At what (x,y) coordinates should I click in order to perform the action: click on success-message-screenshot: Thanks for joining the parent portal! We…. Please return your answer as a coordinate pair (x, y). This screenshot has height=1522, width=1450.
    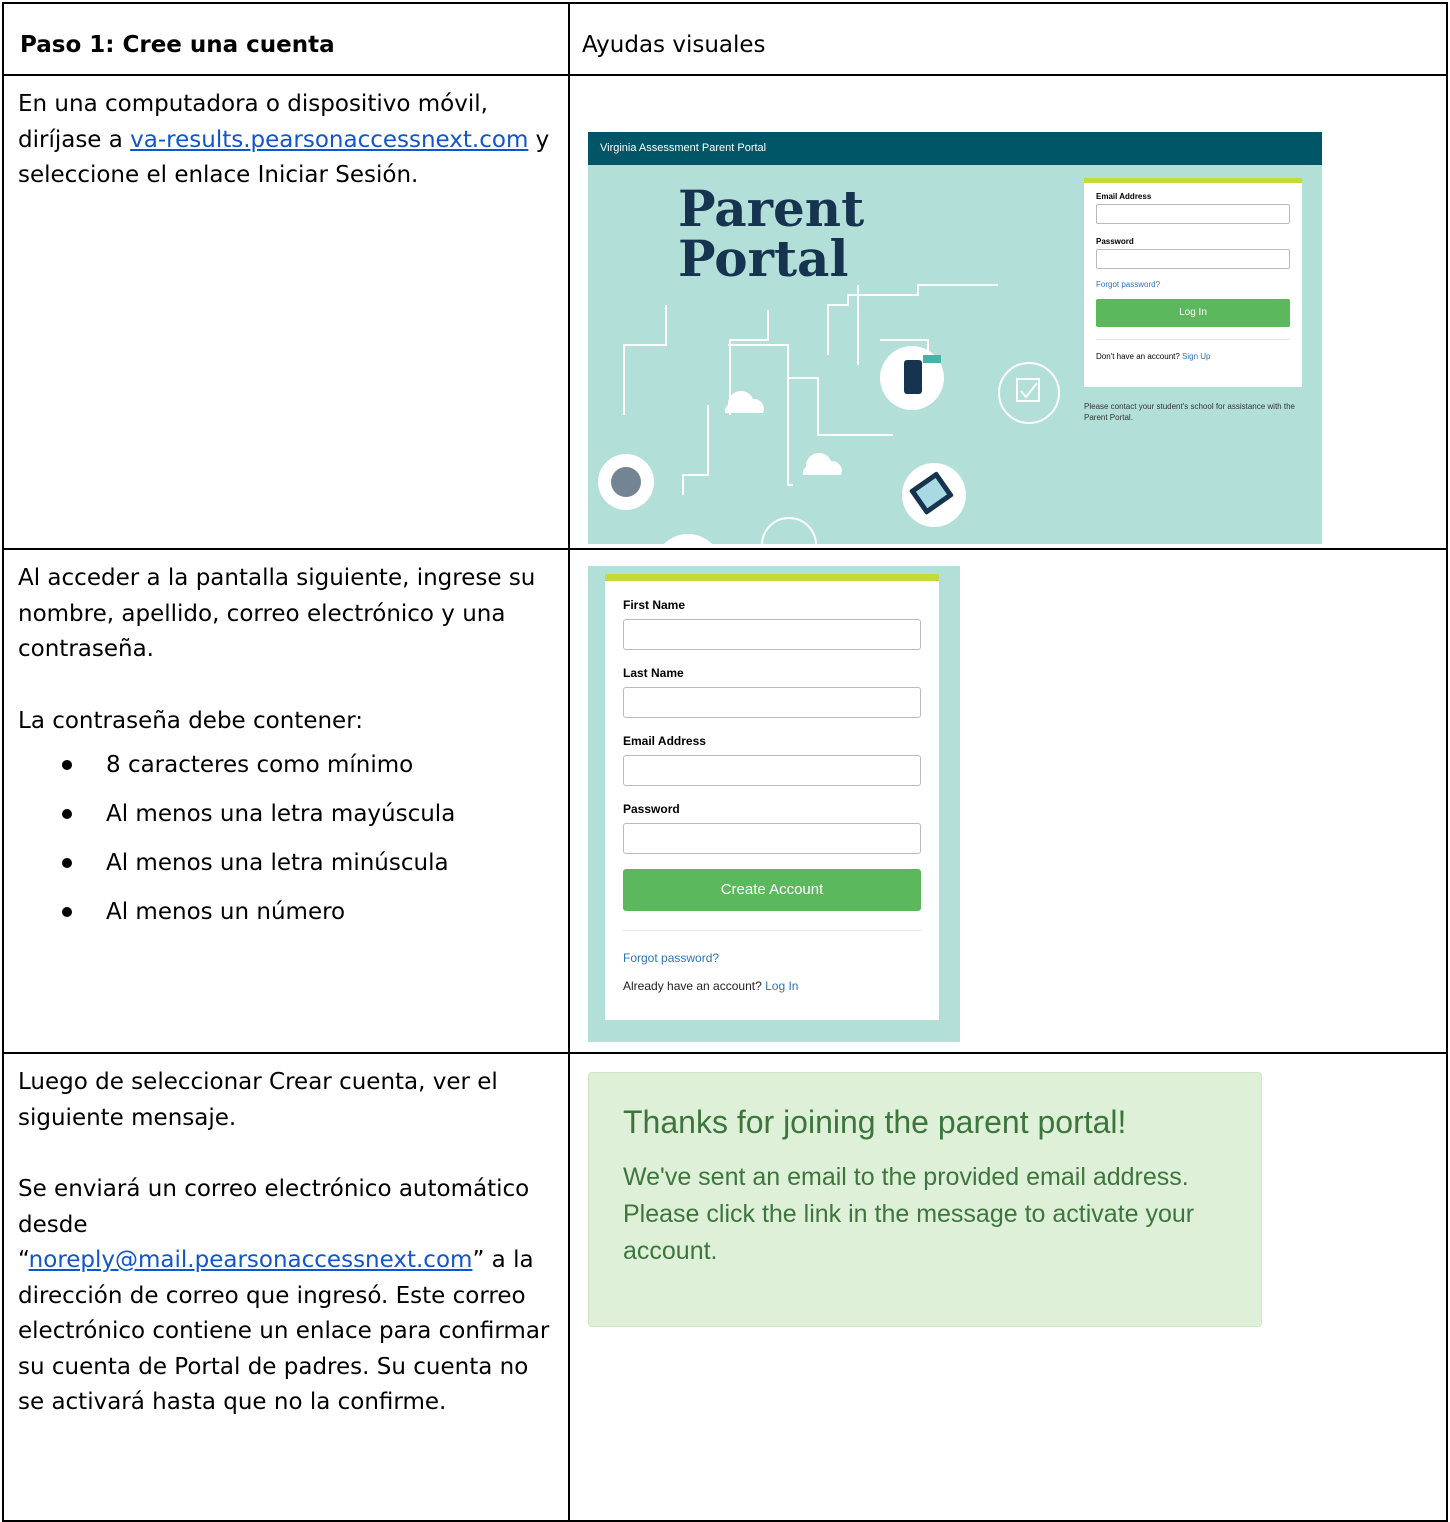
    Looking at the image, I should click on (925, 1199).